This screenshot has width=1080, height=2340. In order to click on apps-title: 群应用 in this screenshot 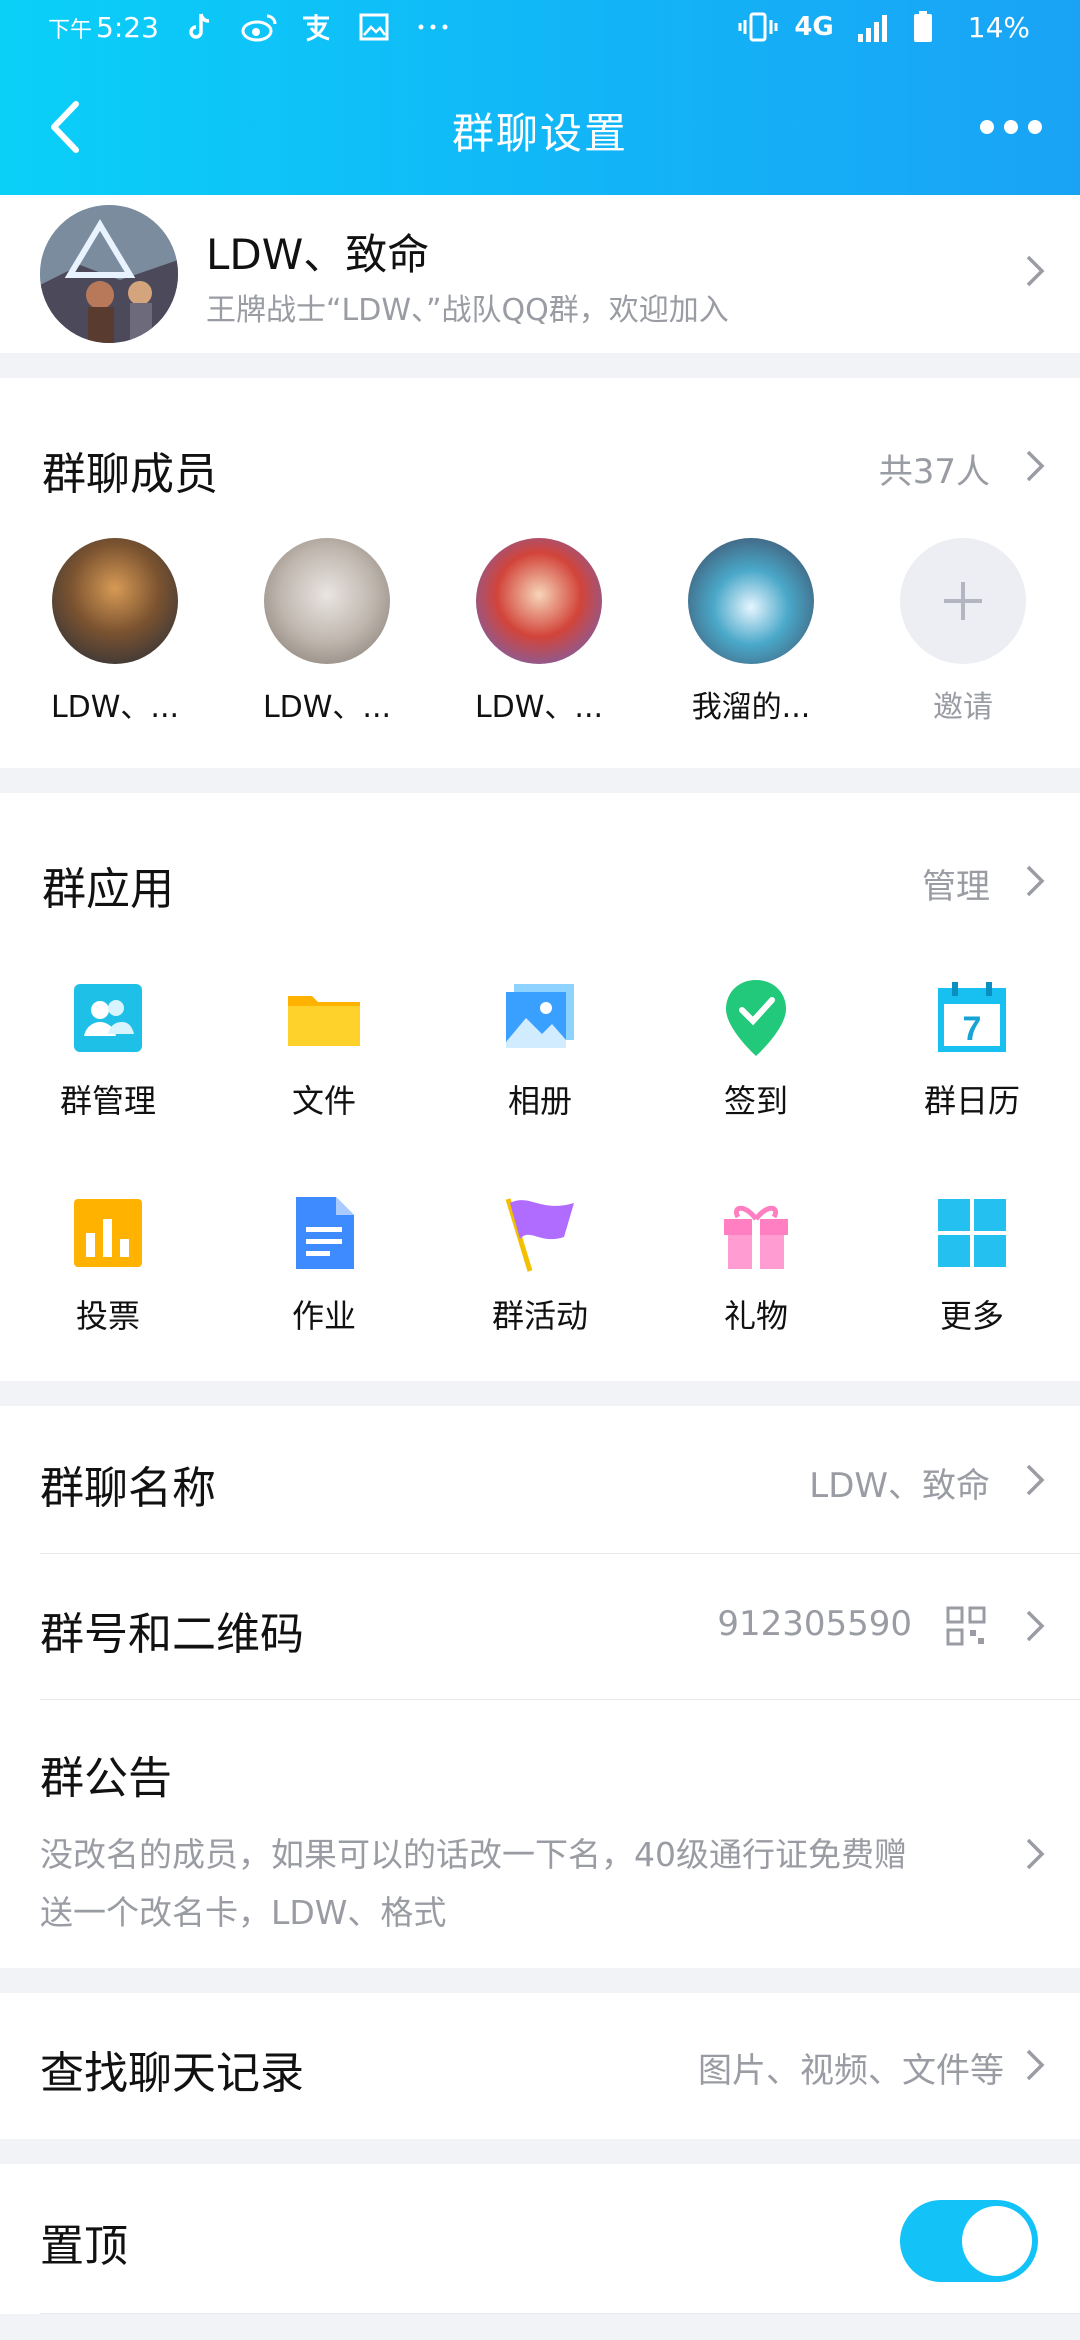, I will do `click(108, 889)`.